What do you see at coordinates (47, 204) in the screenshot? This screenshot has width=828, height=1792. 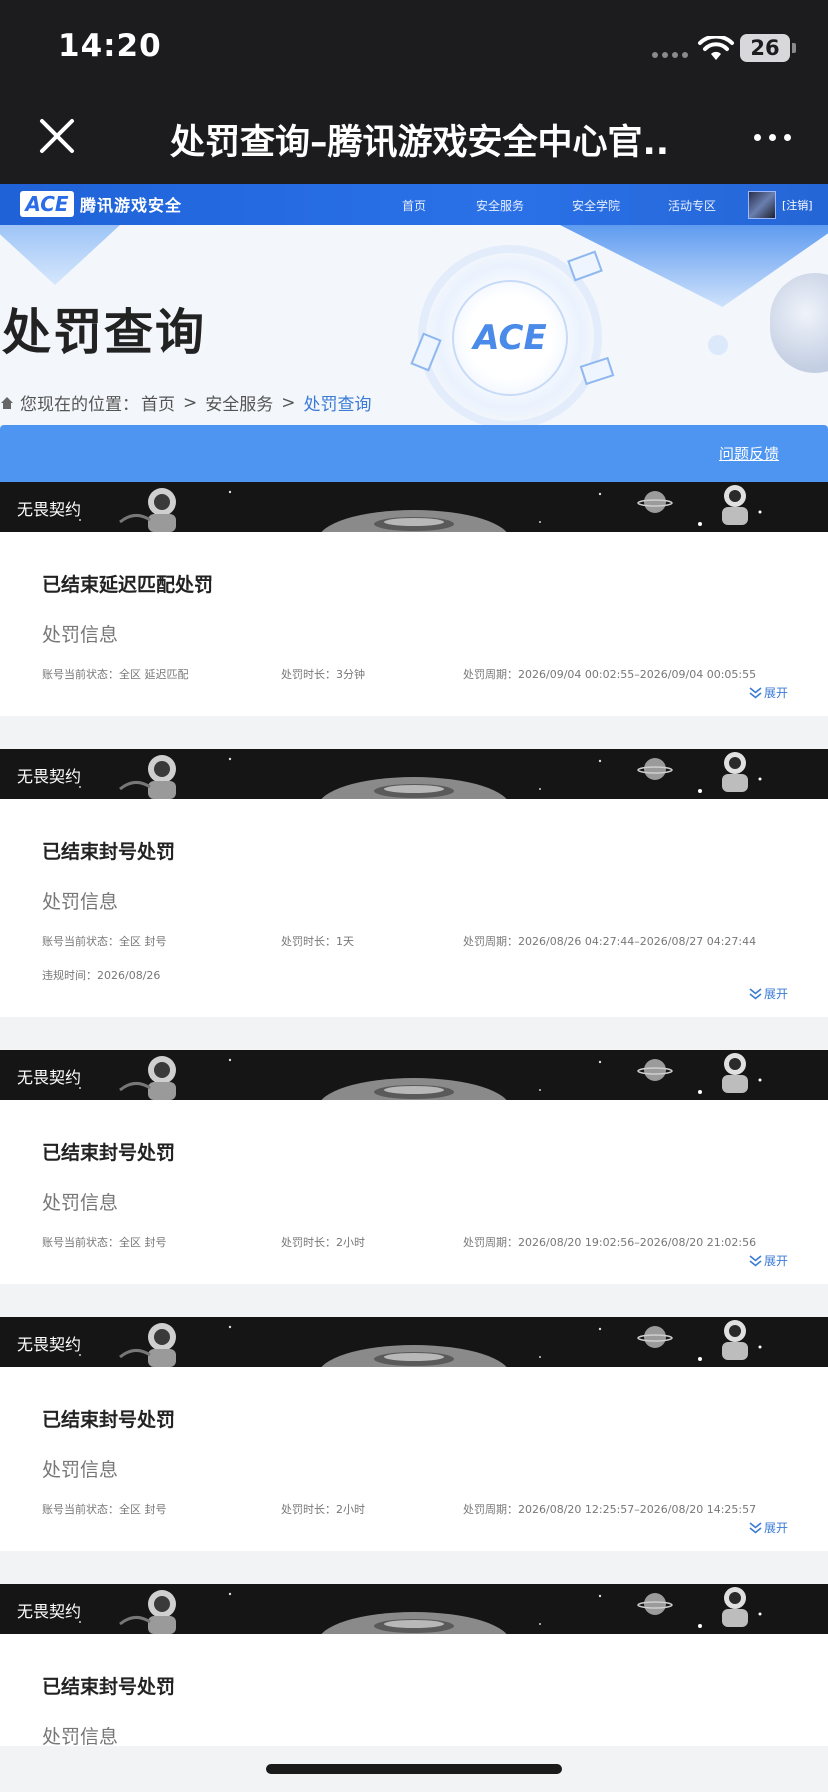 I see `ace-logo-icon: ACE` at bounding box center [47, 204].